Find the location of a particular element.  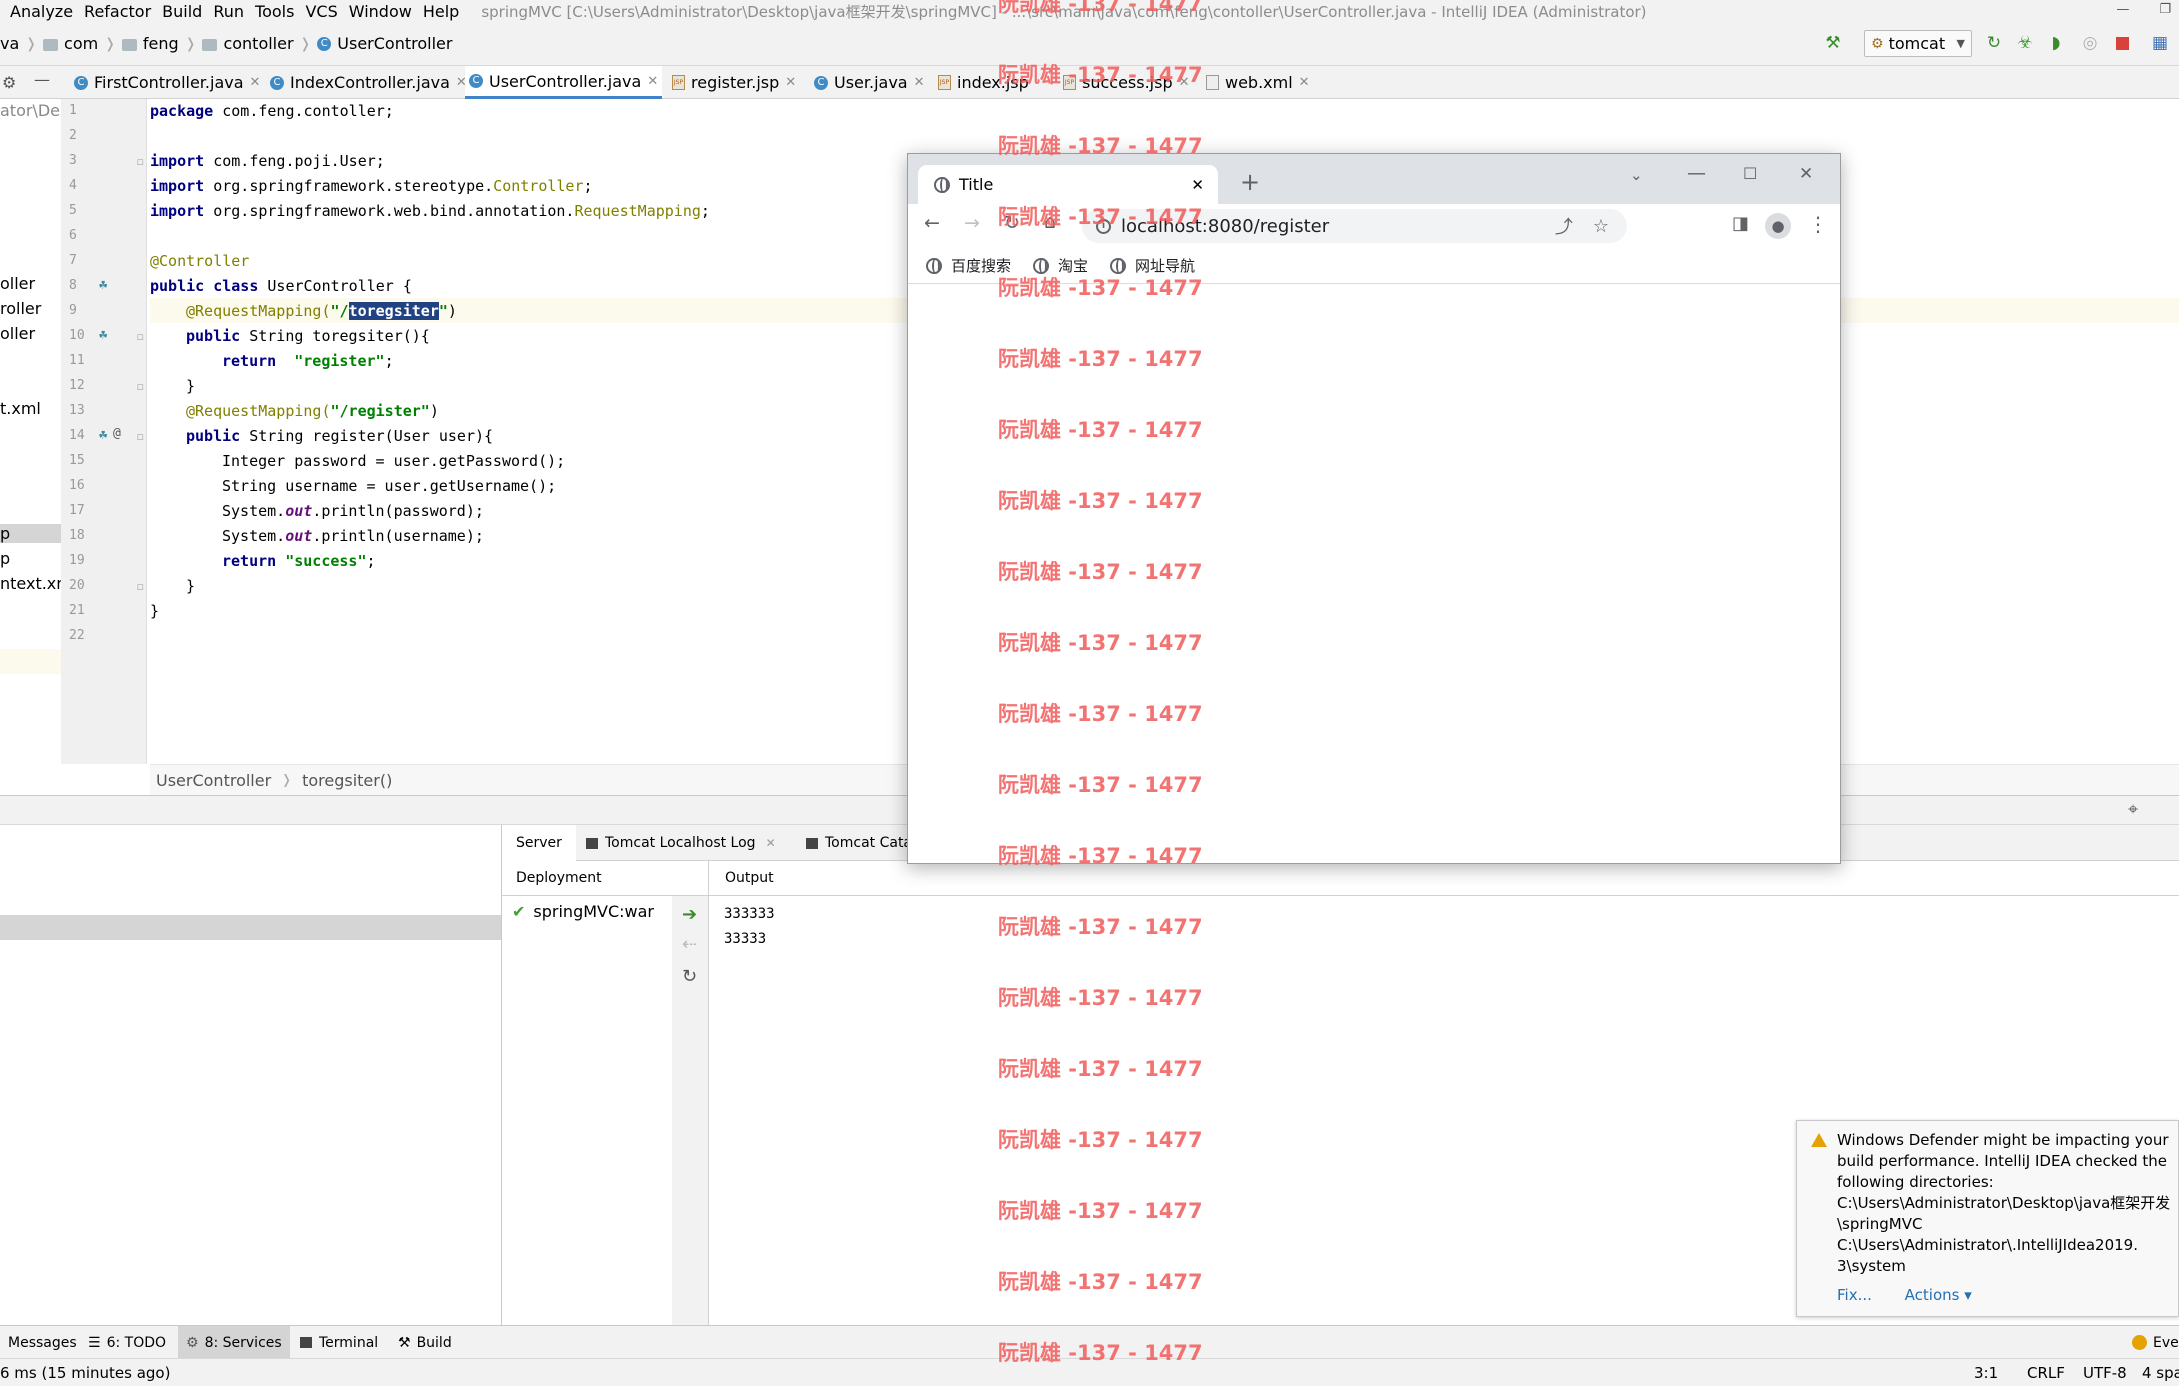

menu-build: Build is located at coordinates (182, 11).